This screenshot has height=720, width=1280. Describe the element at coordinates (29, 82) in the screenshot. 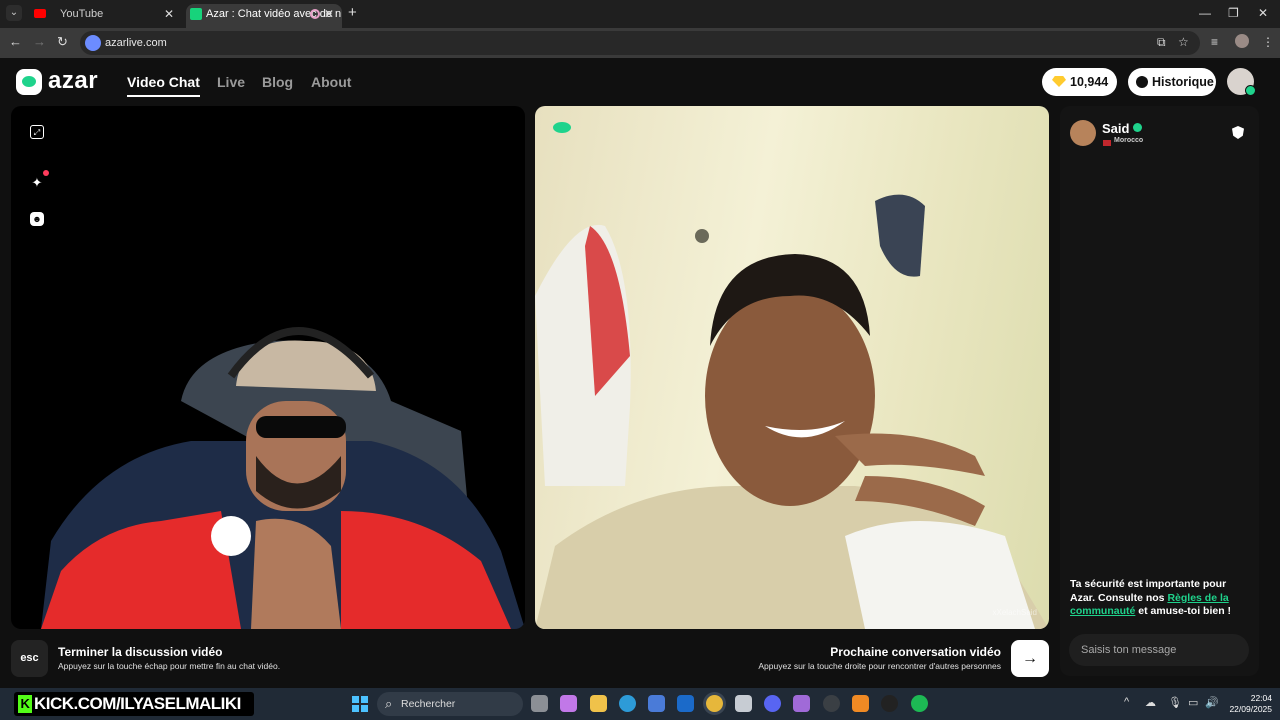

I see `azar-logo-icon` at that location.